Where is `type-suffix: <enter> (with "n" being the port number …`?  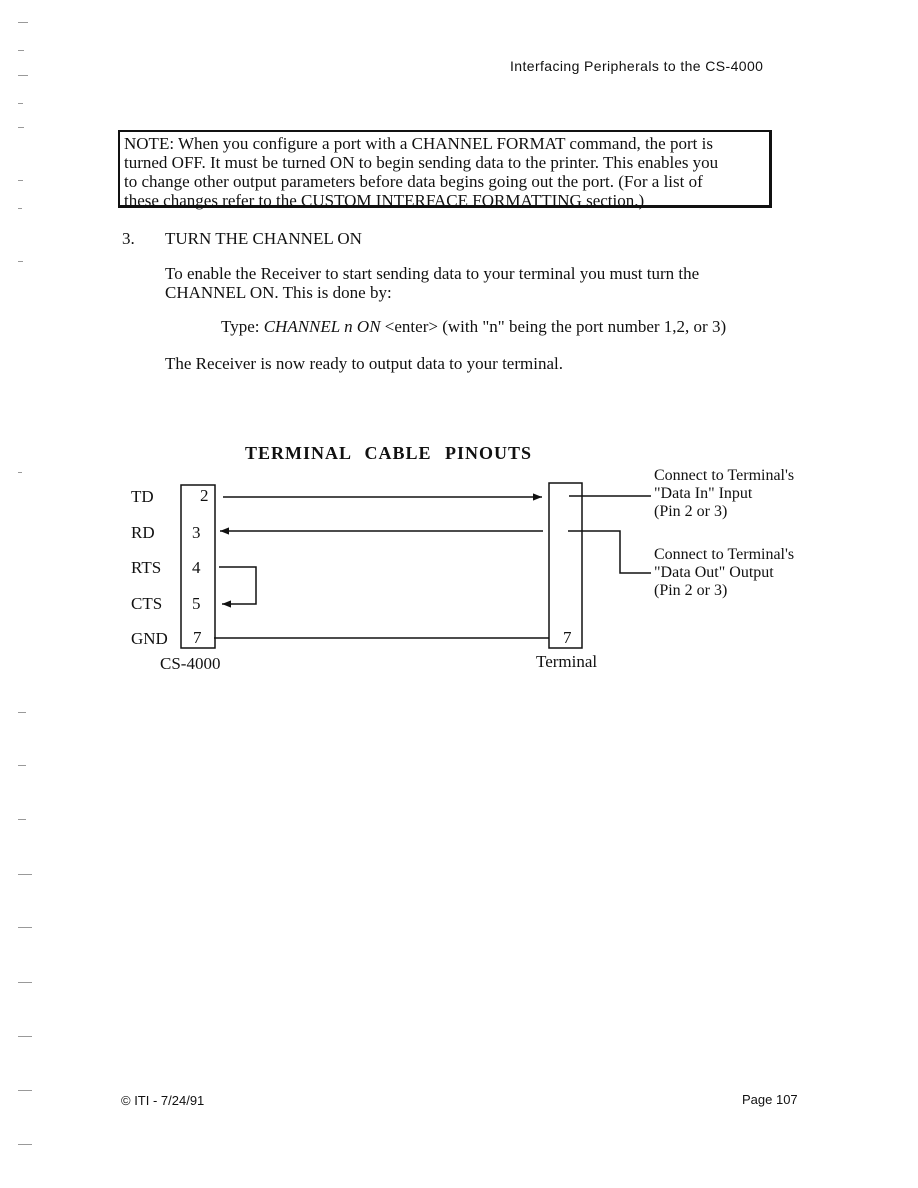
type-suffix: <enter> (with "n" being the port number … is located at coordinates (553, 326).